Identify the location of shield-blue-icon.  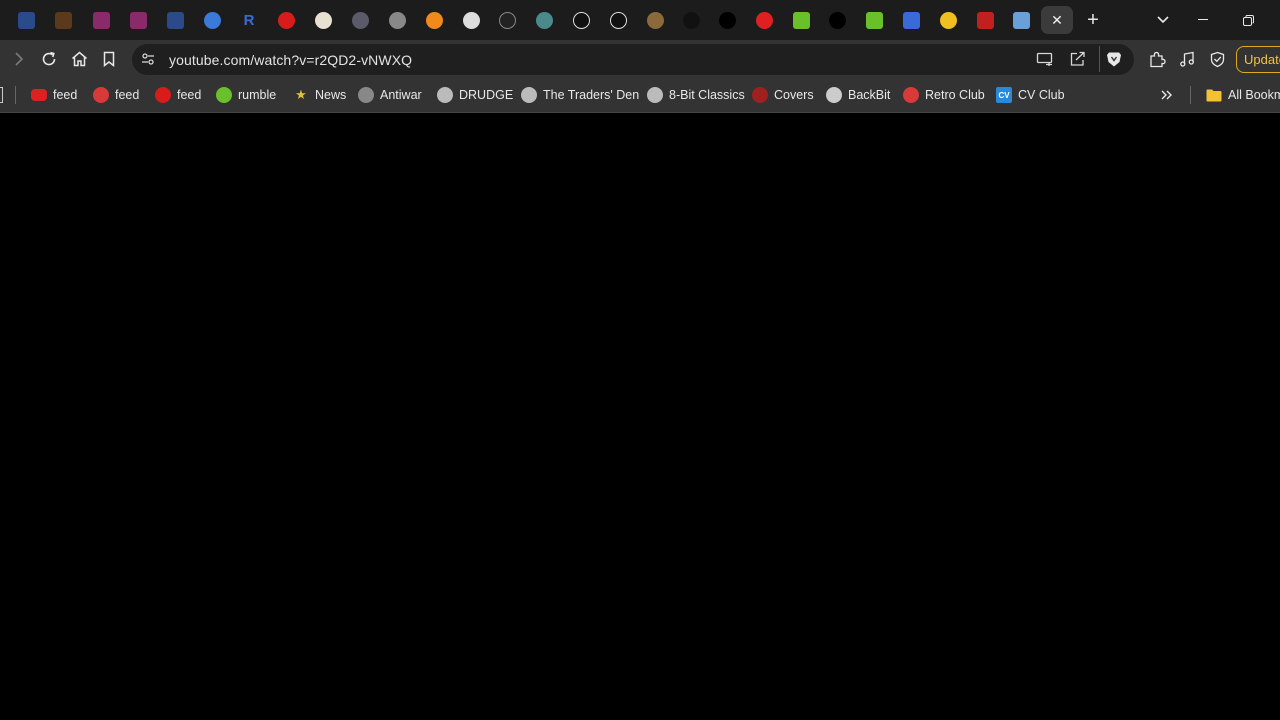
(212, 20).